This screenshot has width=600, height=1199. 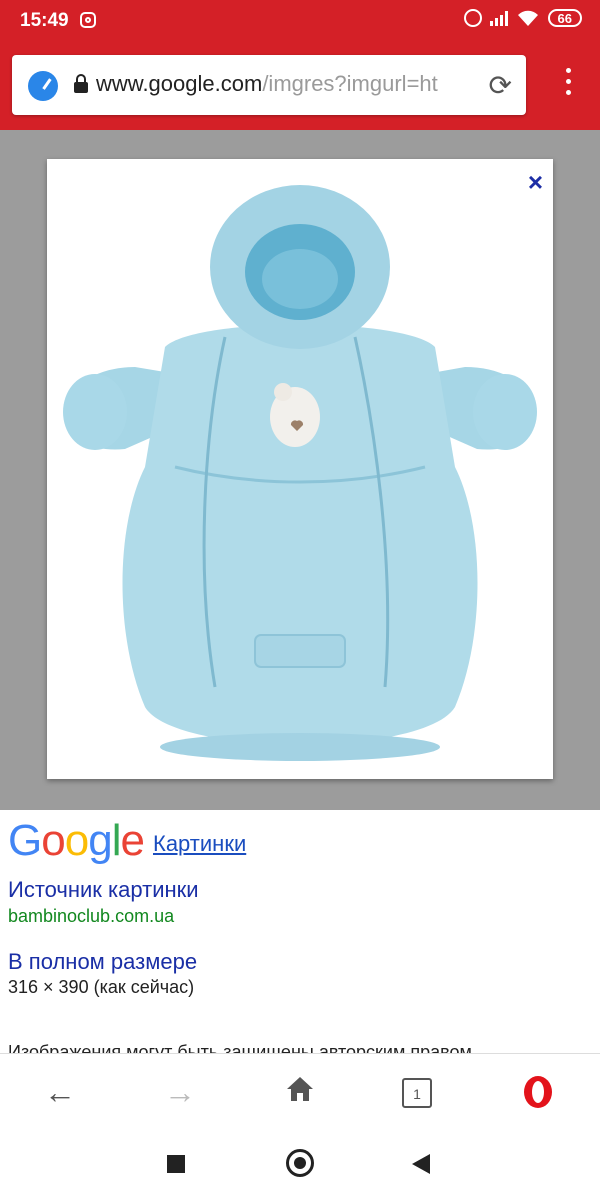 I want to click on system-nav-bar, so click(x=300, y=1165).